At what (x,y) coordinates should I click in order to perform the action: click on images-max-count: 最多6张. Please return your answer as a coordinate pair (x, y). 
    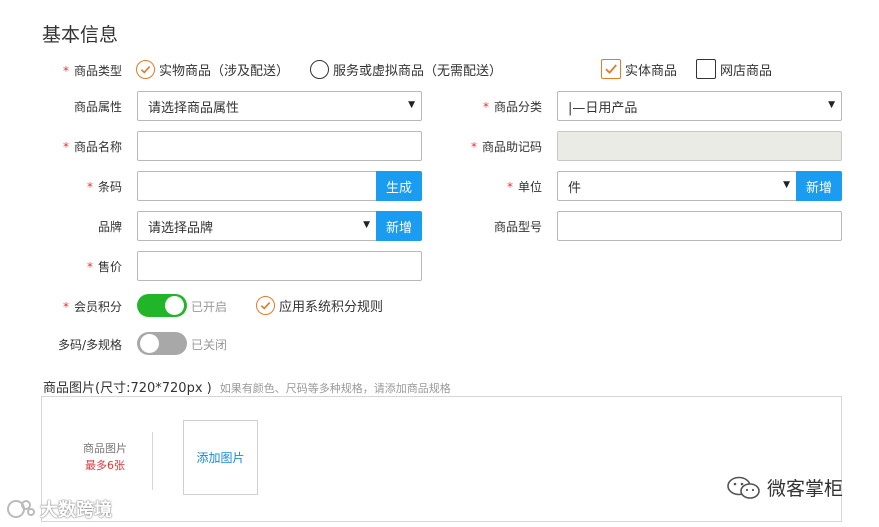
    Looking at the image, I should click on (105, 465).